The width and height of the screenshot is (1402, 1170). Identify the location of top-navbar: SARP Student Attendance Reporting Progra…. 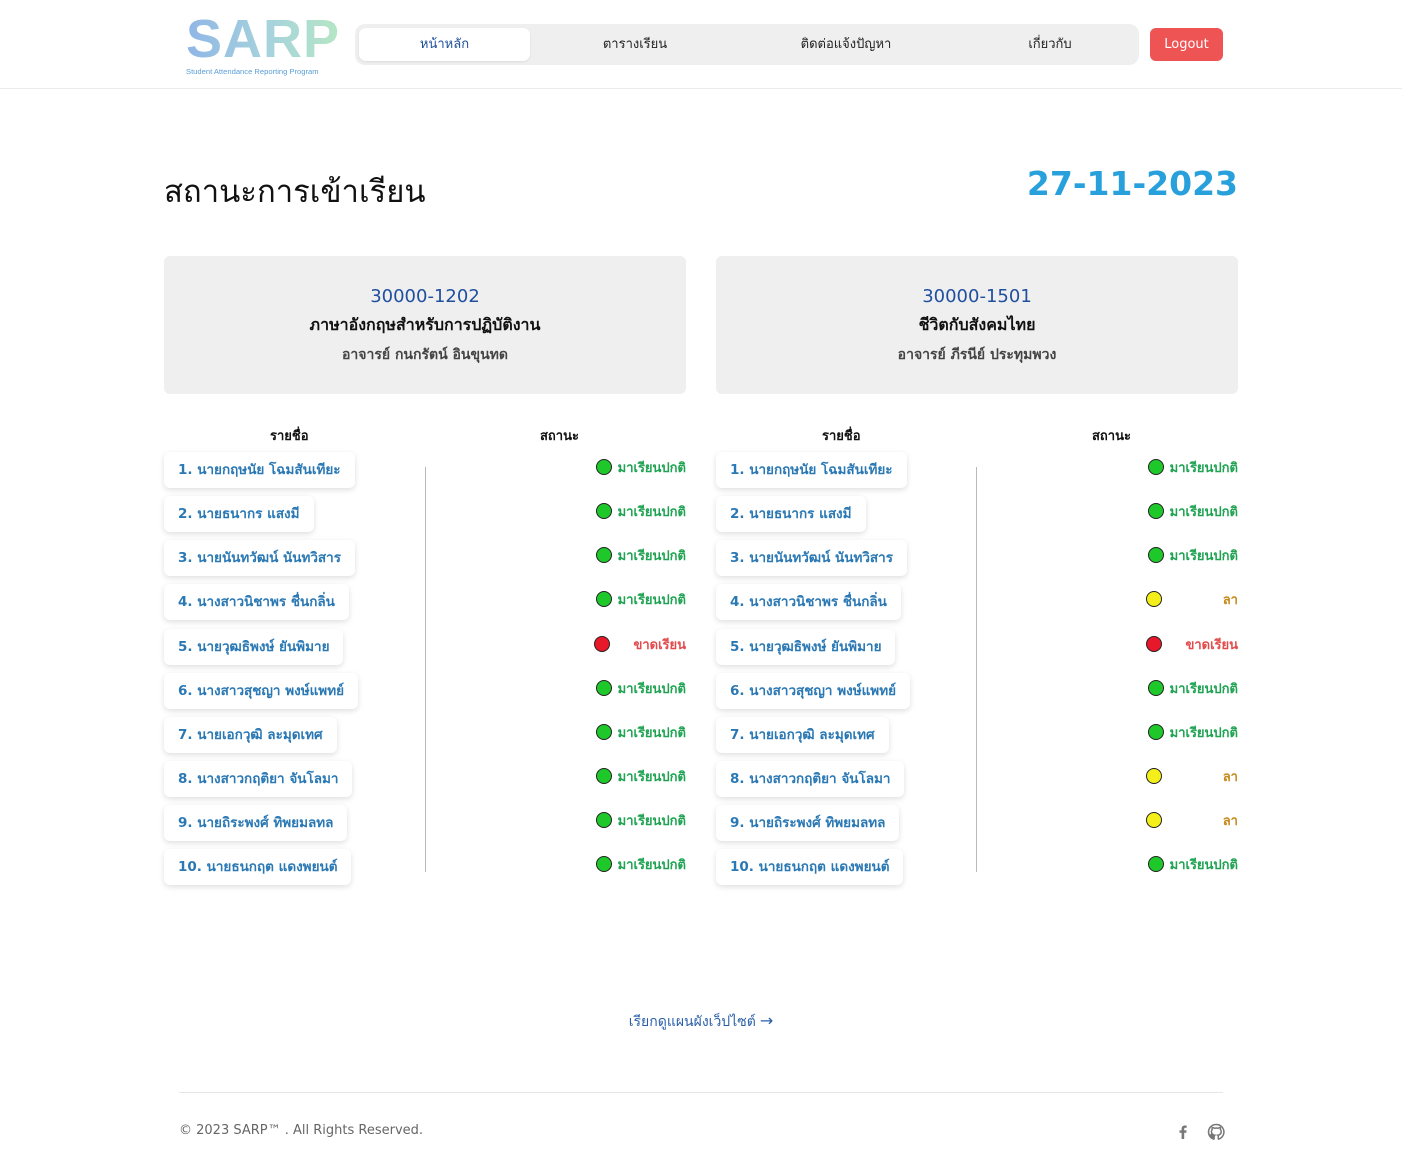
(701, 44).